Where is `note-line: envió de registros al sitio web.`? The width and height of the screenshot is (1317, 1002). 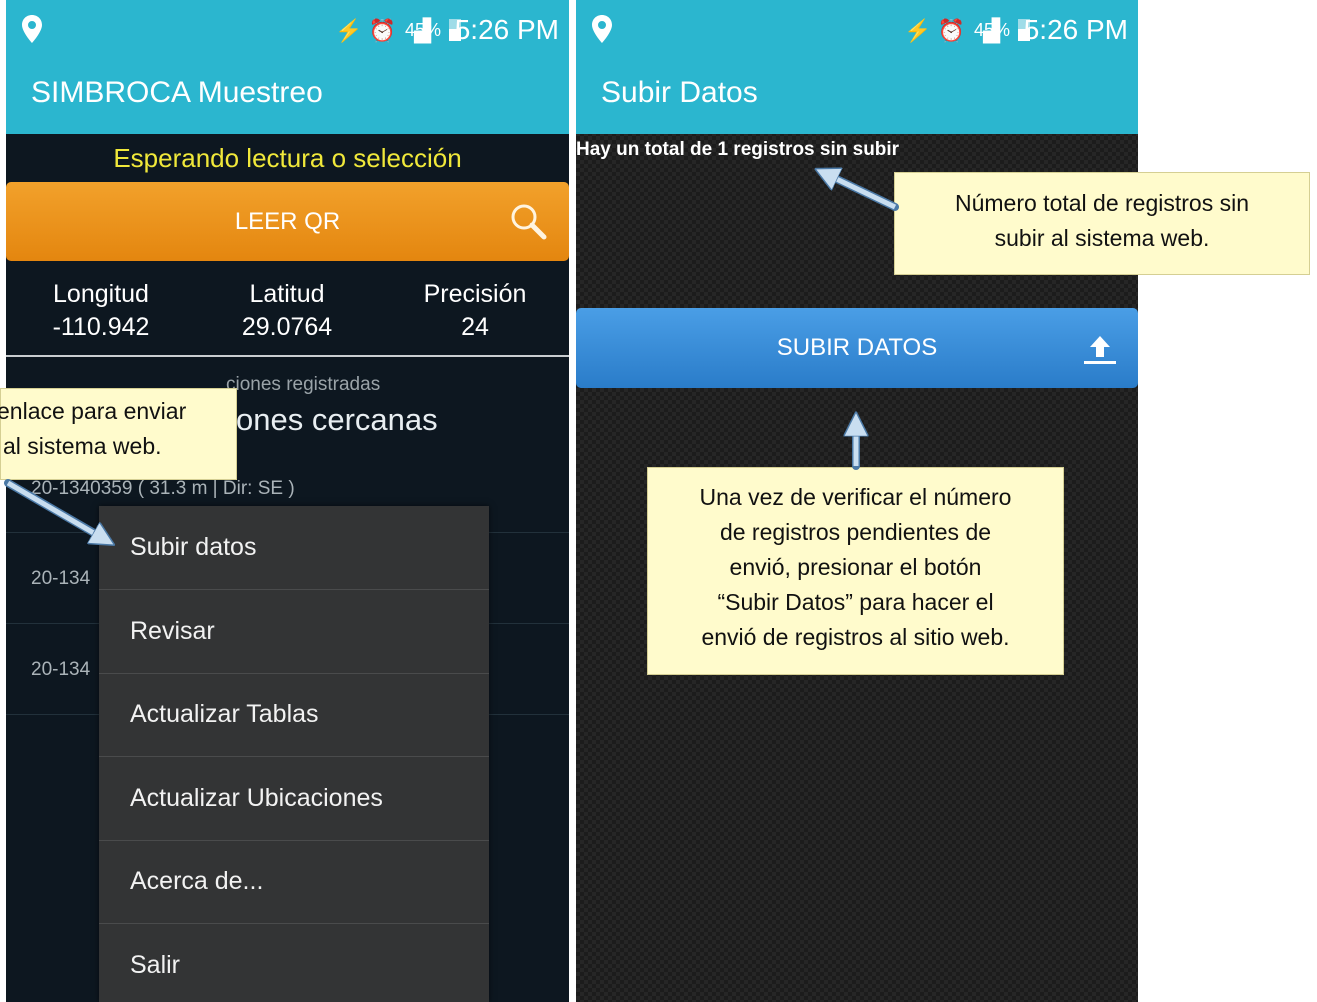 note-line: envió de registros al sitio web. is located at coordinates (855, 637).